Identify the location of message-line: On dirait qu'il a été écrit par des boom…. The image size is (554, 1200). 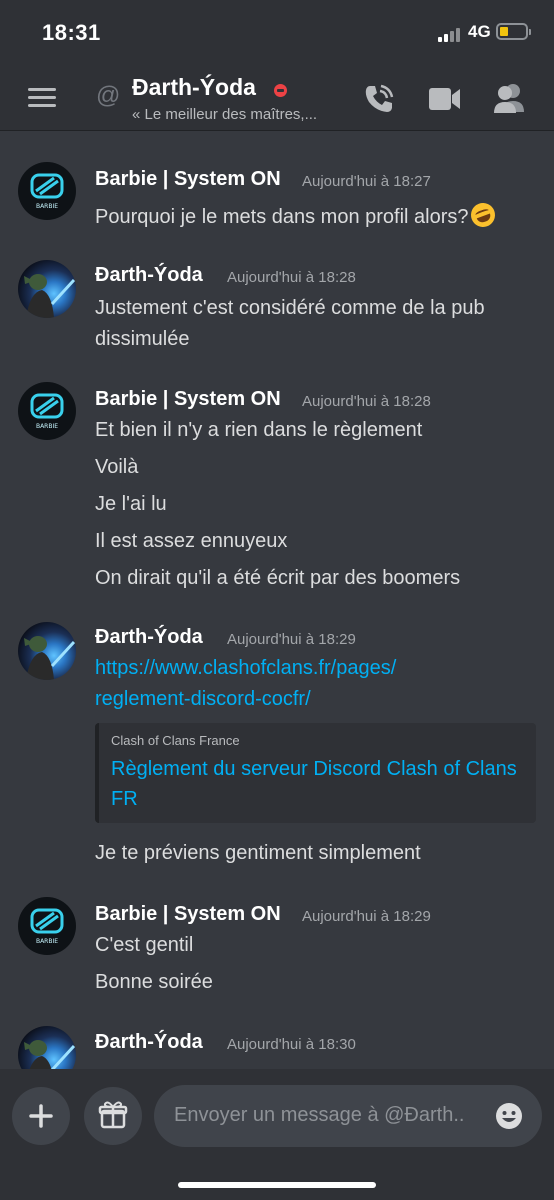
(278, 578).